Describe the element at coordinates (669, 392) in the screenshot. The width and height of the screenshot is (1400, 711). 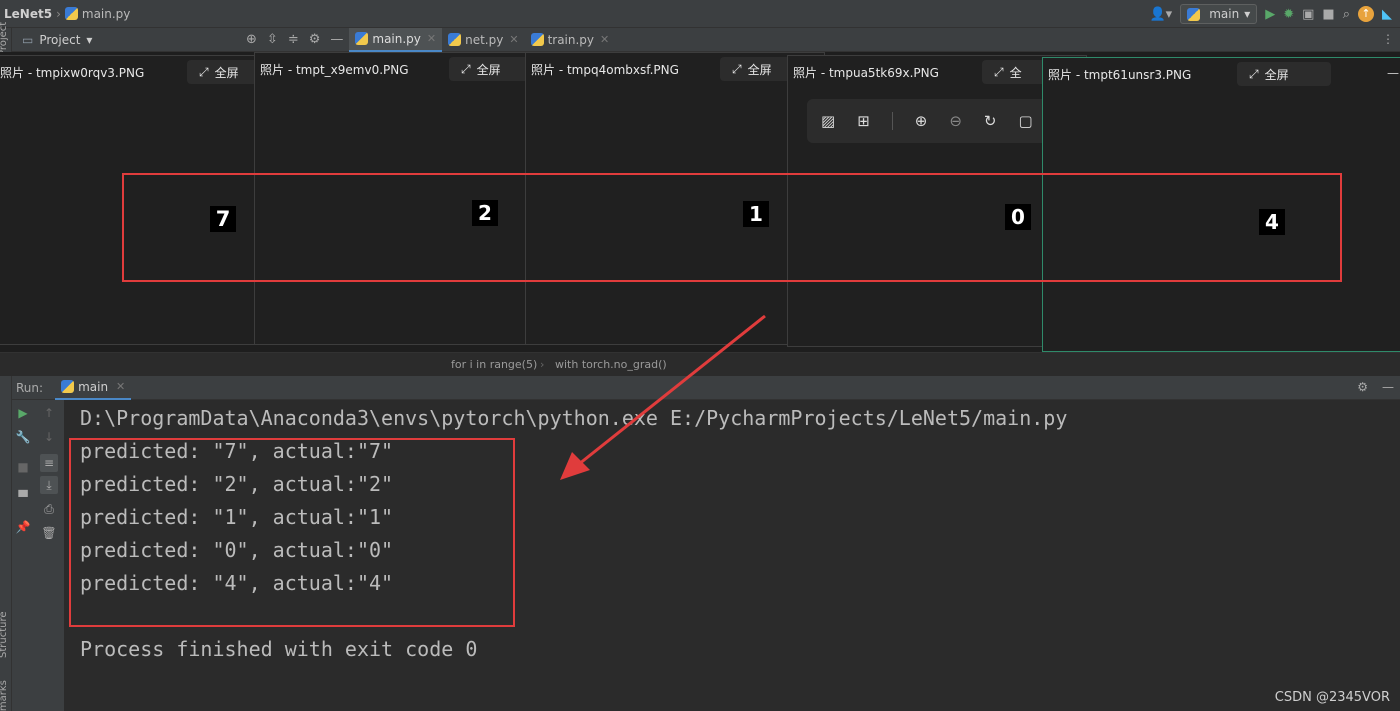
I see `annotation-arrow-line` at that location.